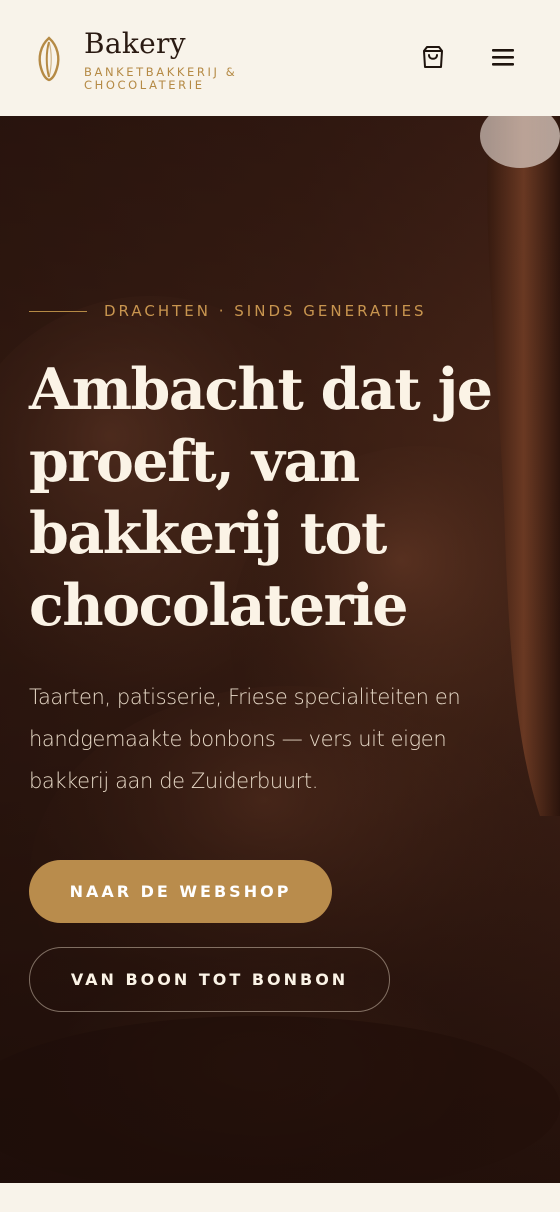 Image resolution: width=560 pixels, height=1212 pixels. I want to click on brand-name: Bakery, so click(135, 43).